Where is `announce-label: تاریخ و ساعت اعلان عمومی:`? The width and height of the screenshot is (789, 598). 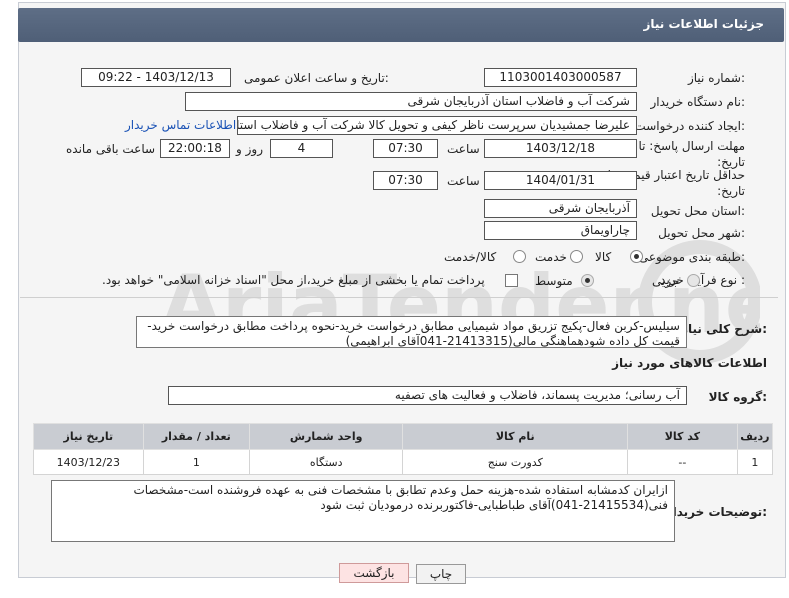
announce-label: تاریخ و ساعت اعلان عمومی: is located at coordinates (316, 78).